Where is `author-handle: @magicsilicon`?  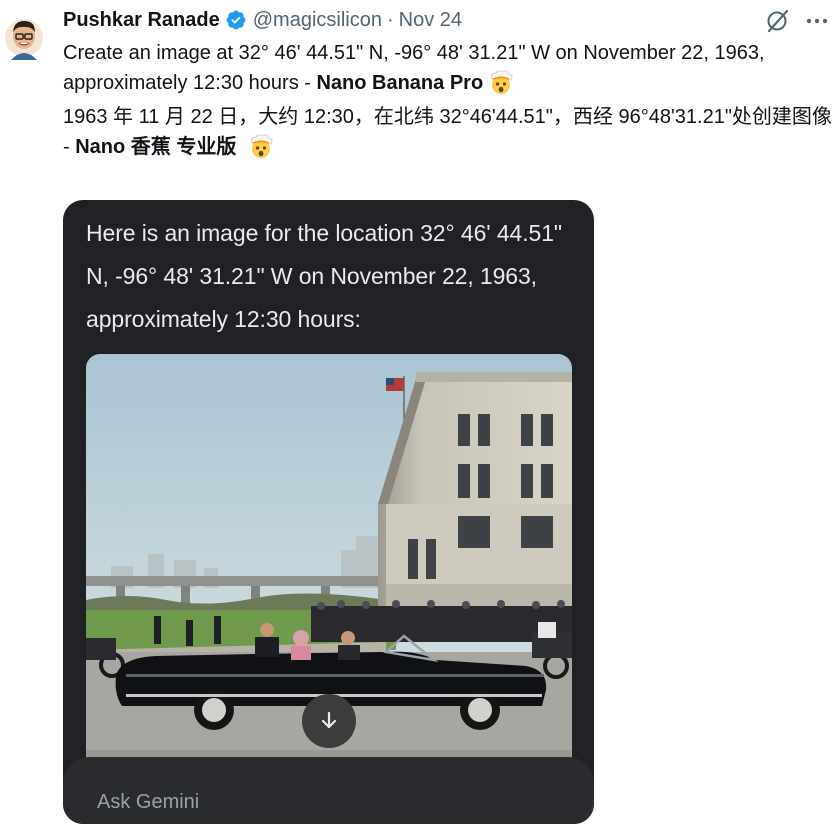 author-handle: @magicsilicon is located at coordinates (317, 20).